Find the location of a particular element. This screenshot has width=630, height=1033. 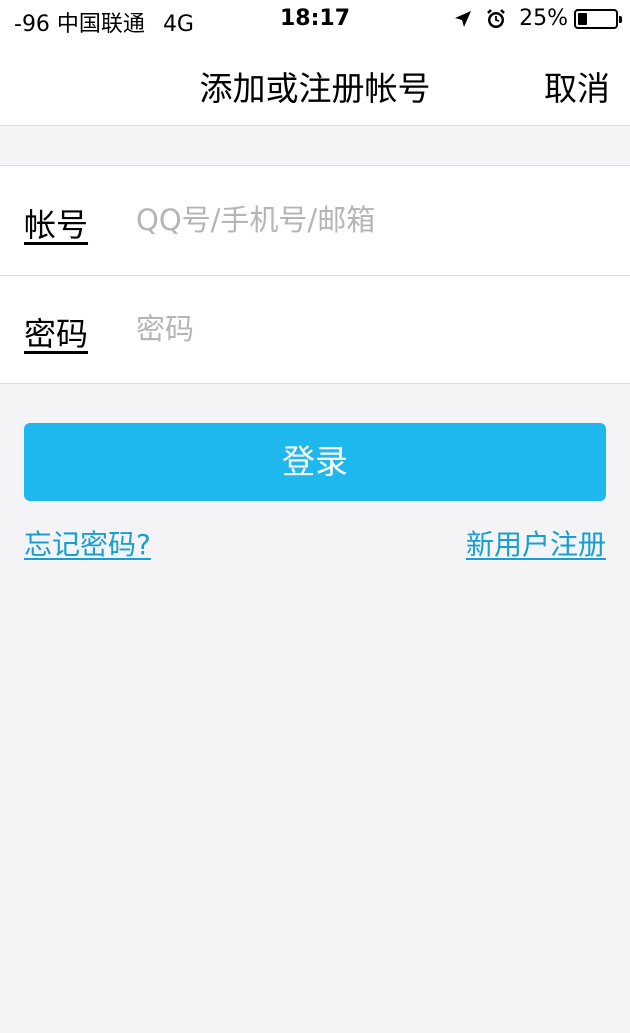

account-input is located at coordinates (371, 220).